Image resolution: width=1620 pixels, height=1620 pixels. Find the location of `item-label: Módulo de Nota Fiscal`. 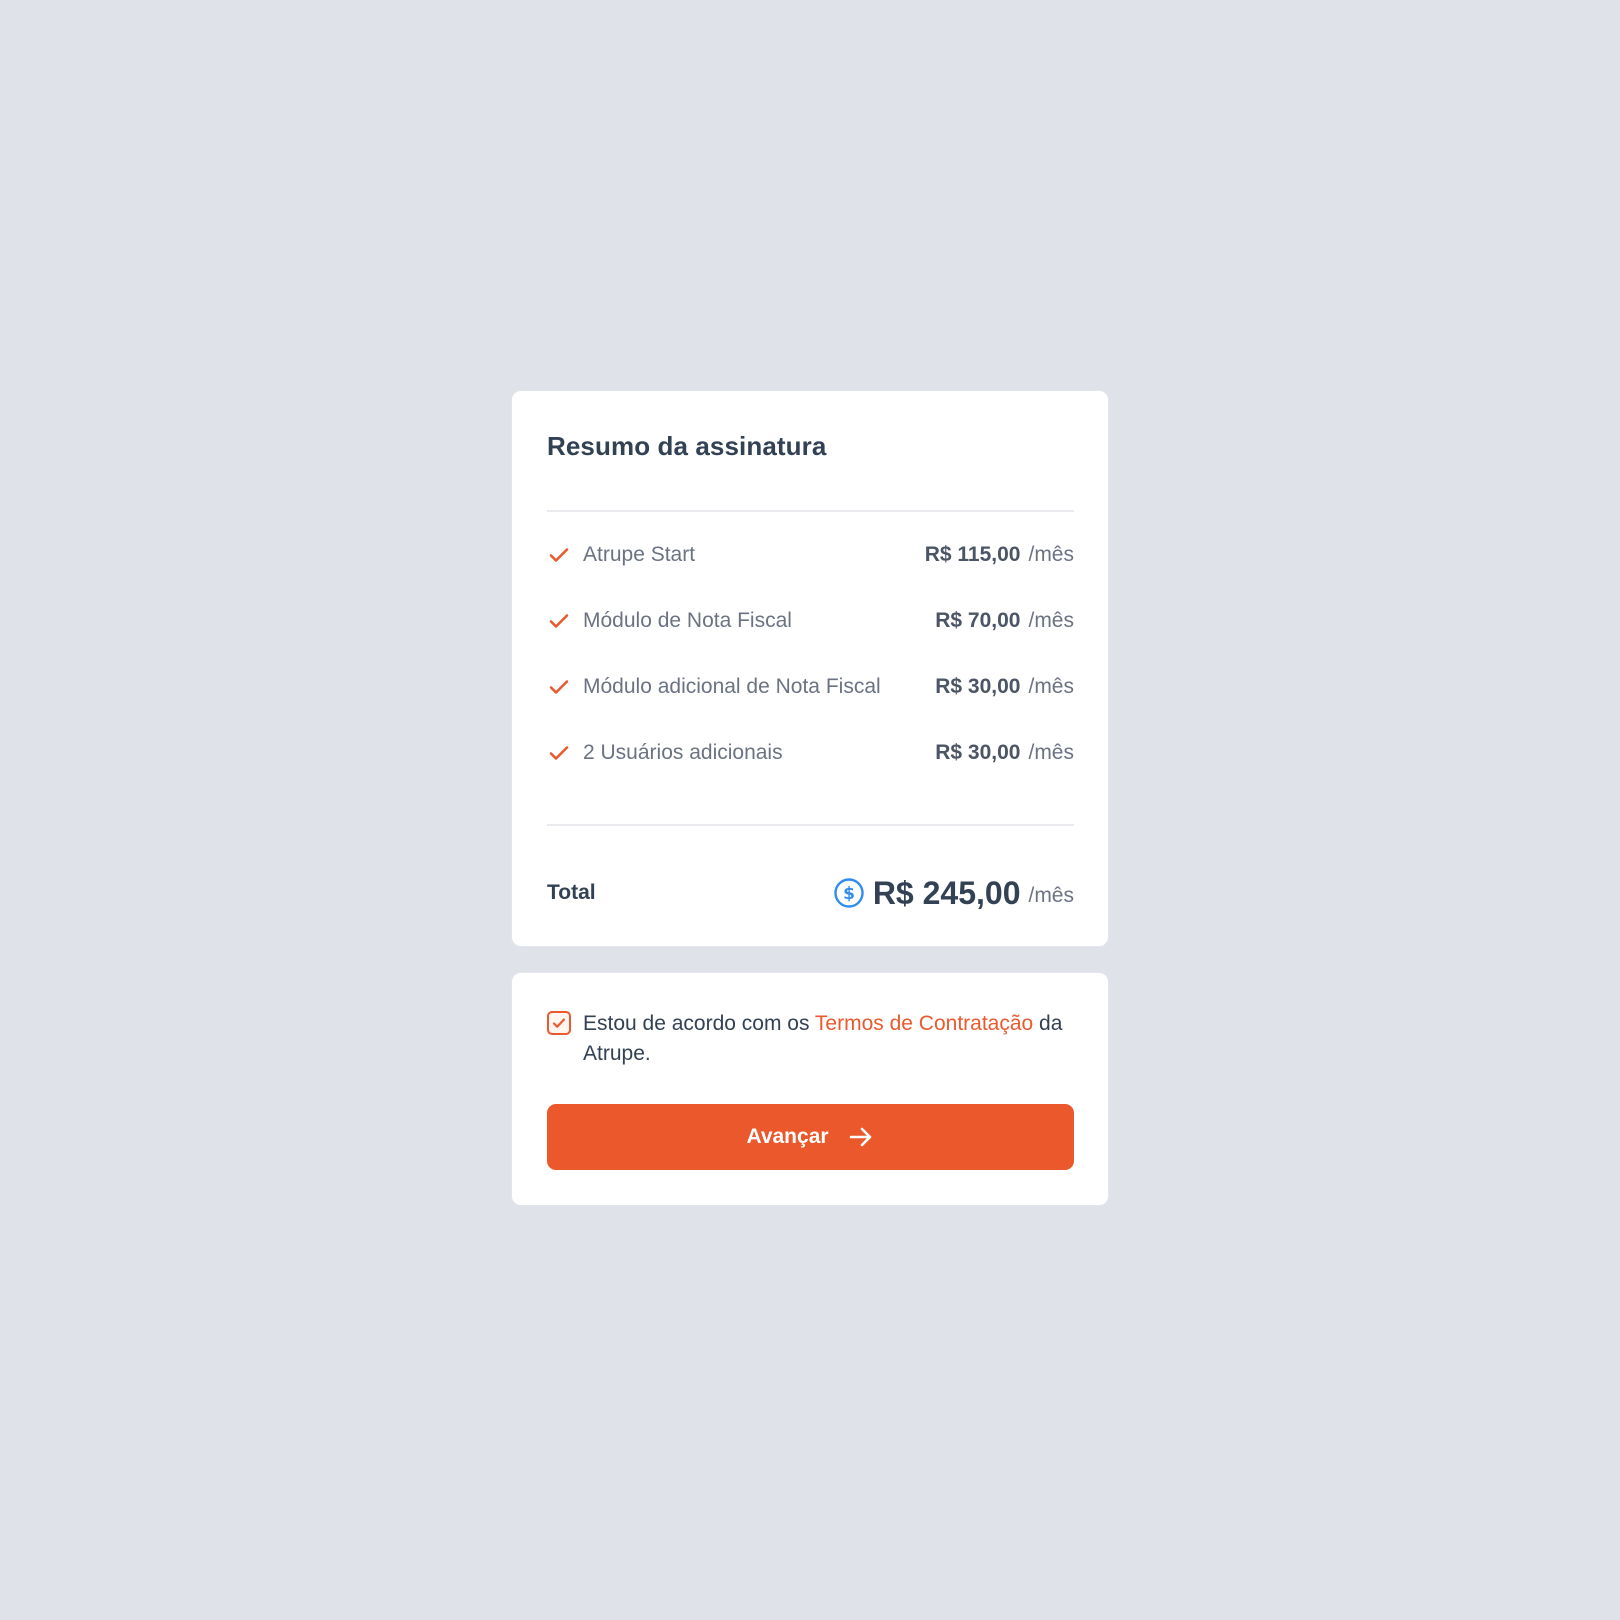

item-label: Módulo de Nota Fiscal is located at coordinates (687, 620).